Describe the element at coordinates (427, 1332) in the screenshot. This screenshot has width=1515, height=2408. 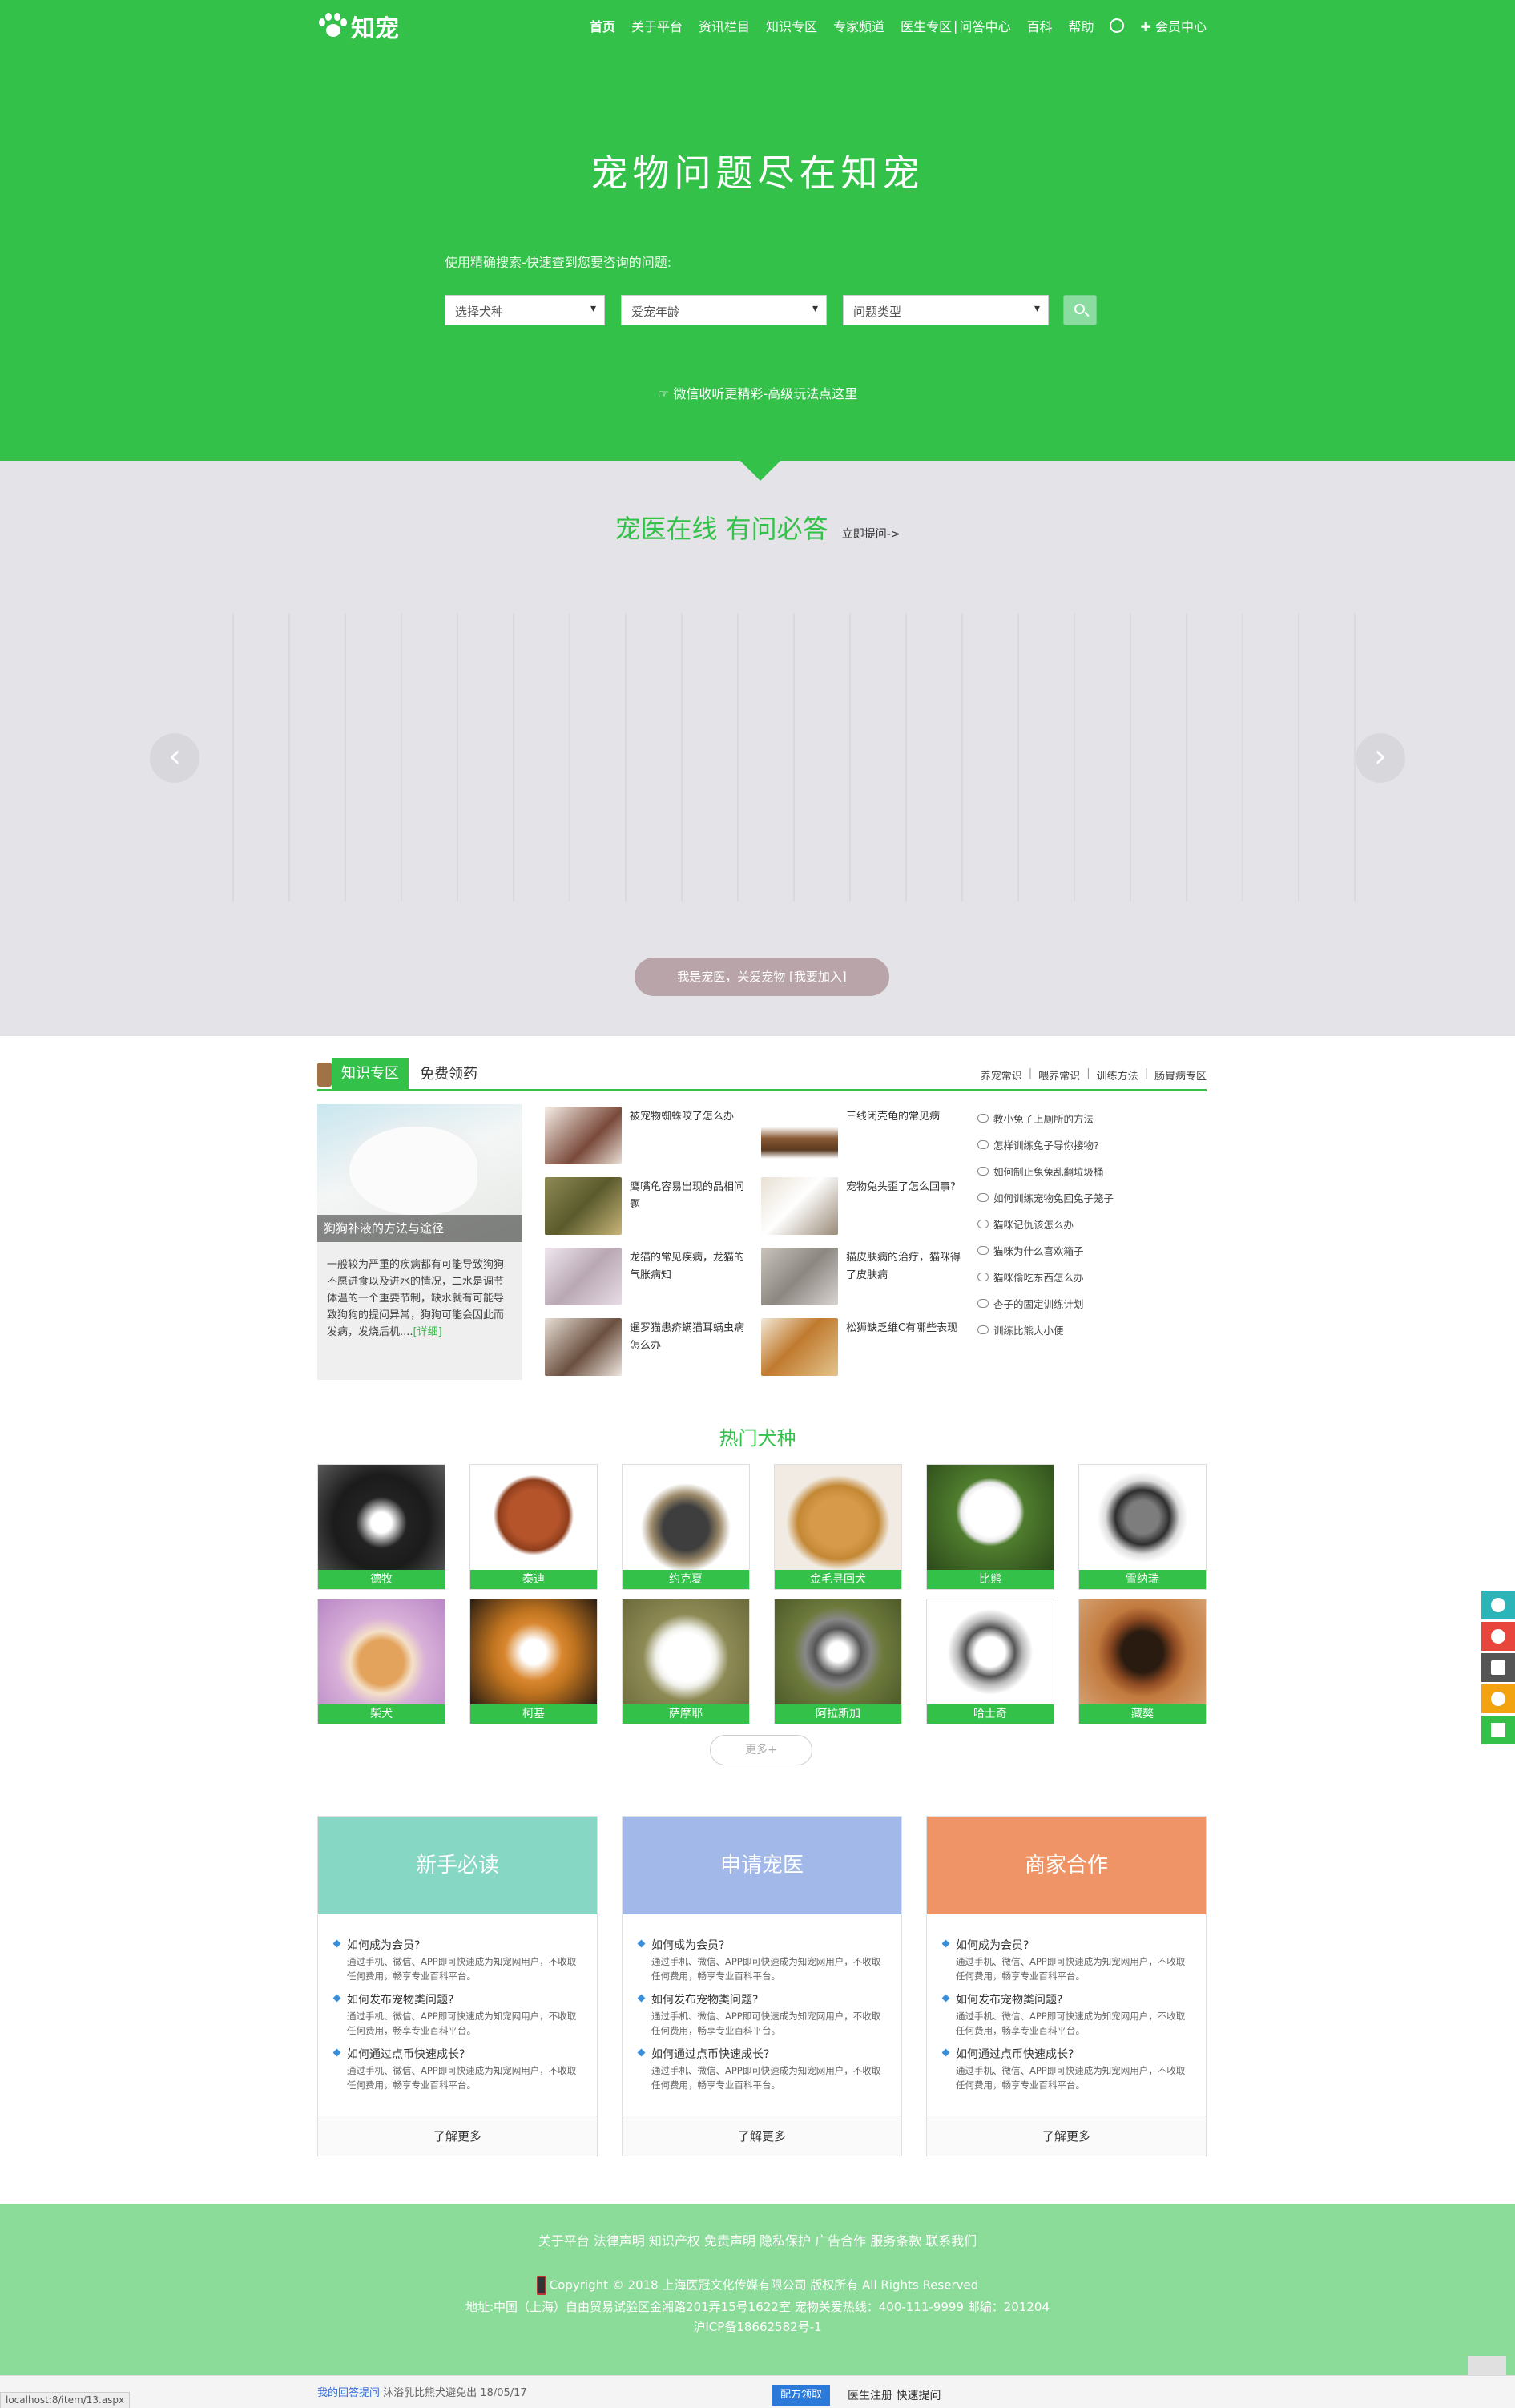
I see `feature-more-link: [详细]` at that location.